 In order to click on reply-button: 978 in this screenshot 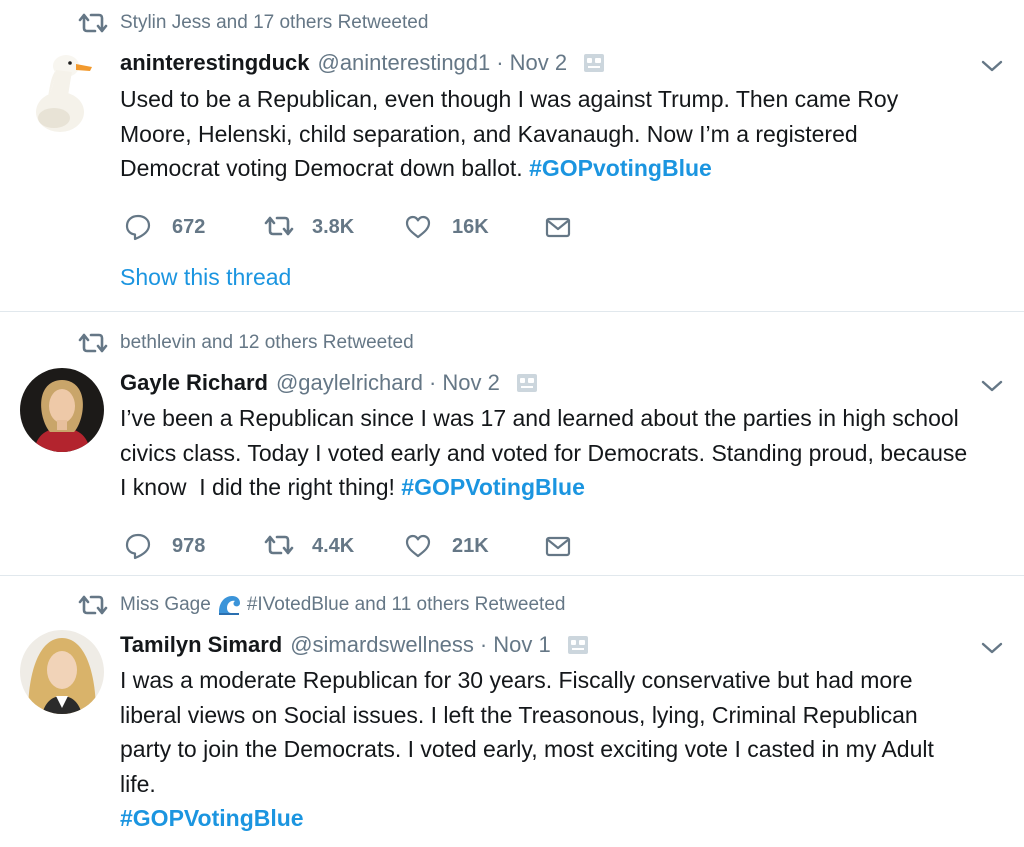, I will do `click(194, 546)`.